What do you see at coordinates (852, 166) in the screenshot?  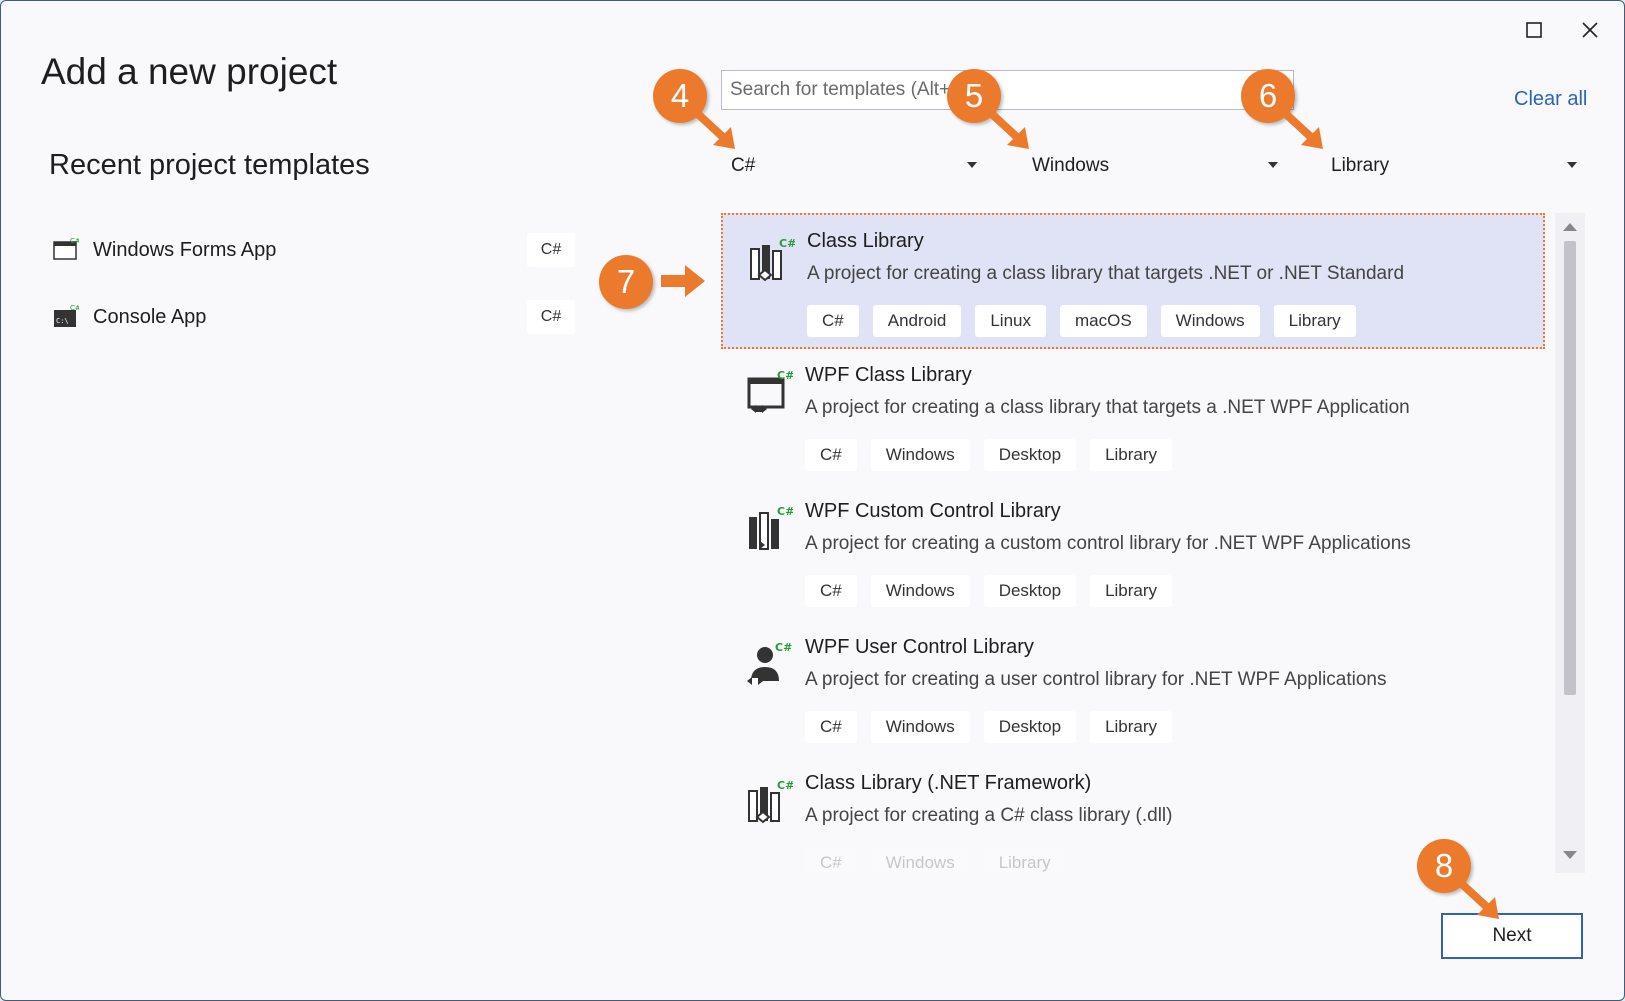 I see `language-filter-dropdown: C#` at bounding box center [852, 166].